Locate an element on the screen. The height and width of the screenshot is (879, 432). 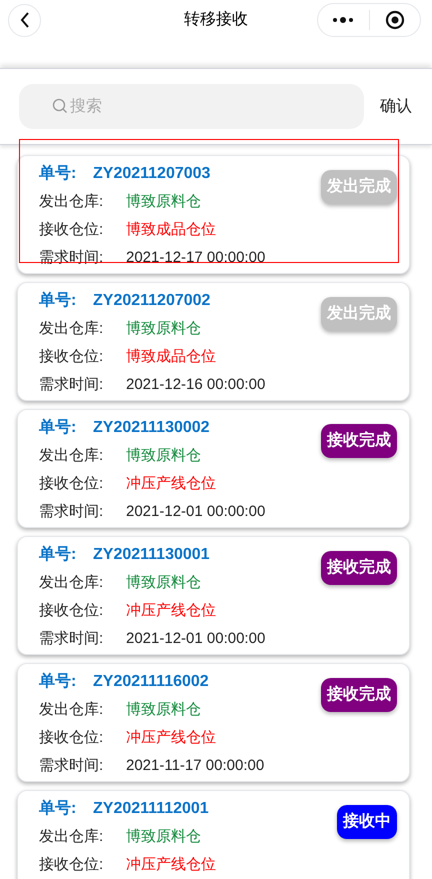
target-icon is located at coordinates (394, 20).